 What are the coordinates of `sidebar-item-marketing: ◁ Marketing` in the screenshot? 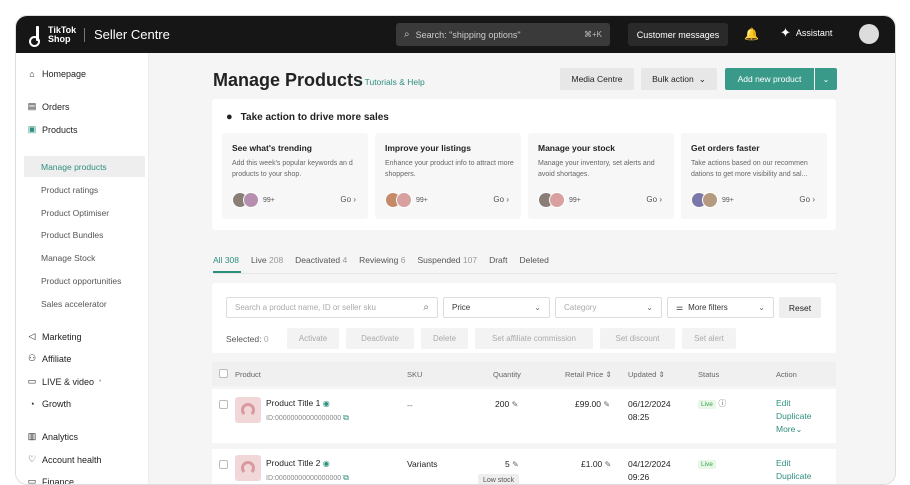 It's located at (54, 336).